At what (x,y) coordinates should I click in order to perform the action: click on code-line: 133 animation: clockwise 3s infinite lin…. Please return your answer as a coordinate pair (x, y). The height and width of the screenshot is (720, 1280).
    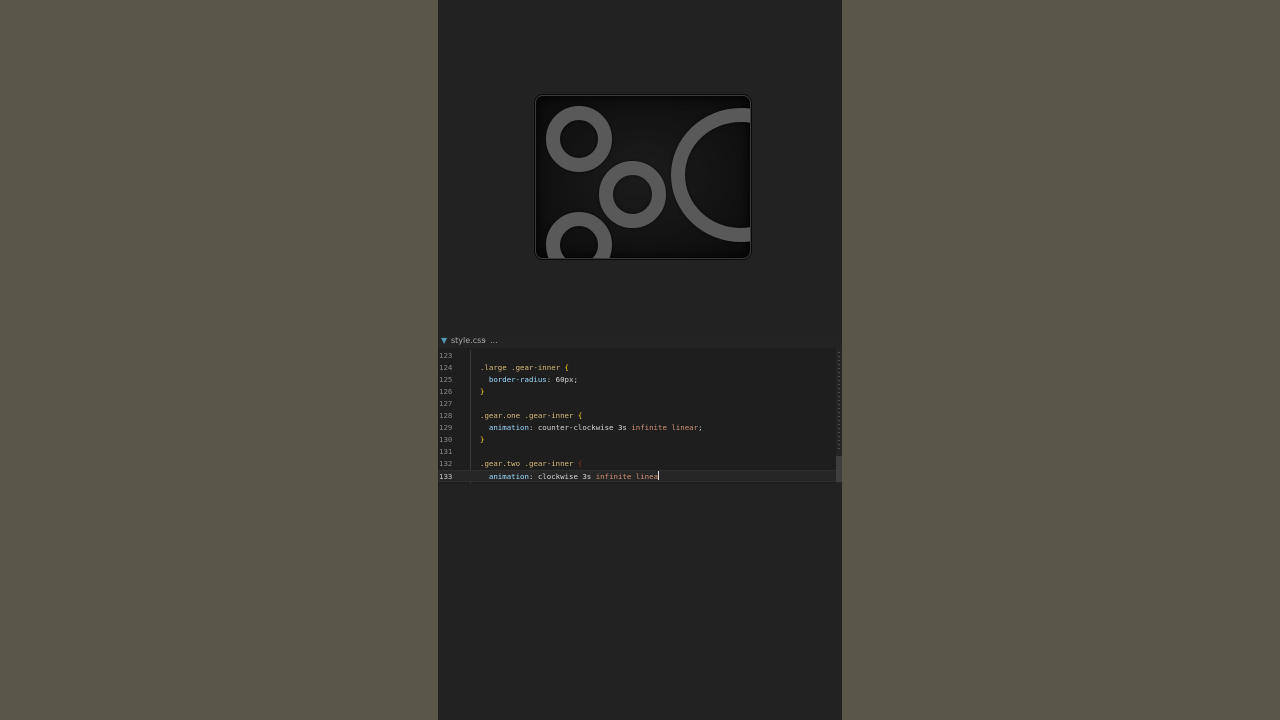
    Looking at the image, I should click on (637, 476).